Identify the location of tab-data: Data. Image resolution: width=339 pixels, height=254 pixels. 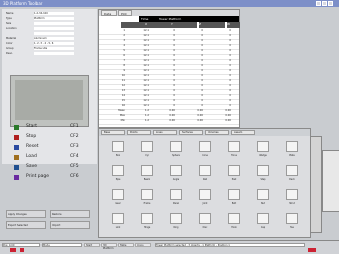
(109, 13).